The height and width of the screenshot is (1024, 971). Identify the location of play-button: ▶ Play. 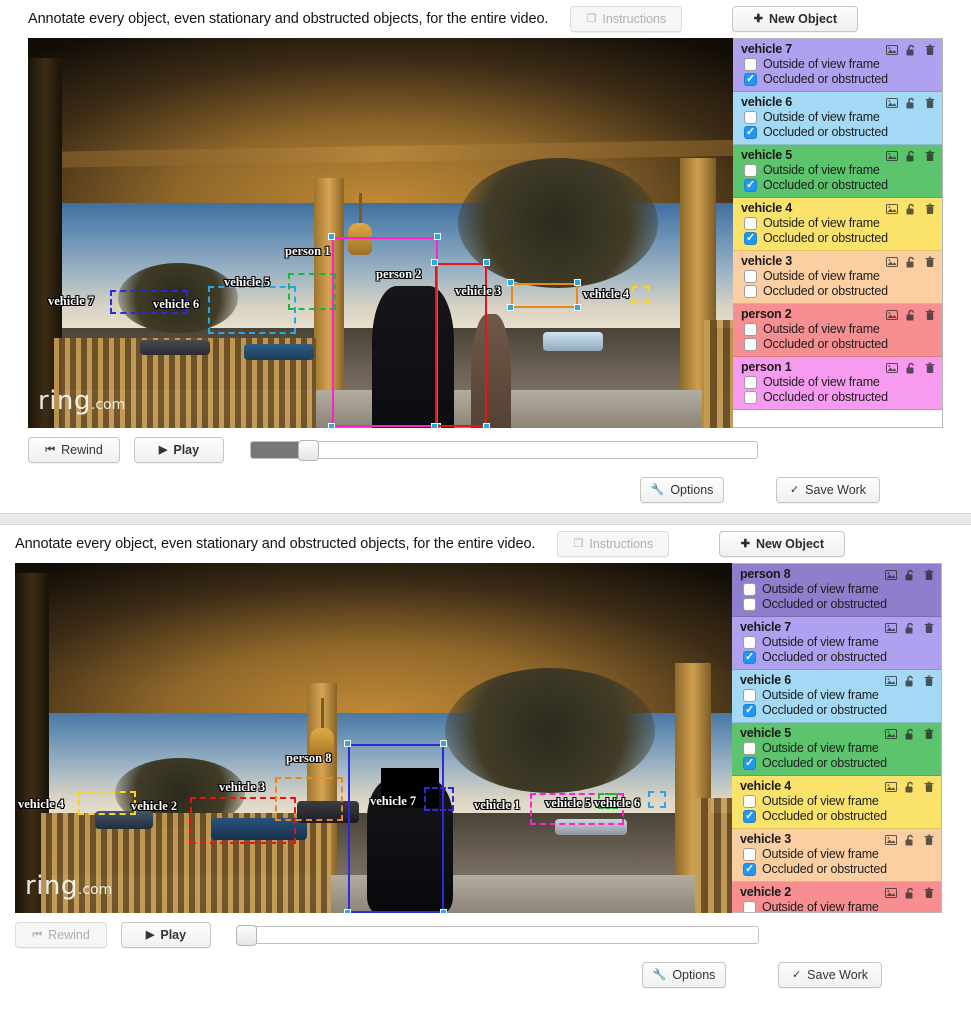
(179, 450).